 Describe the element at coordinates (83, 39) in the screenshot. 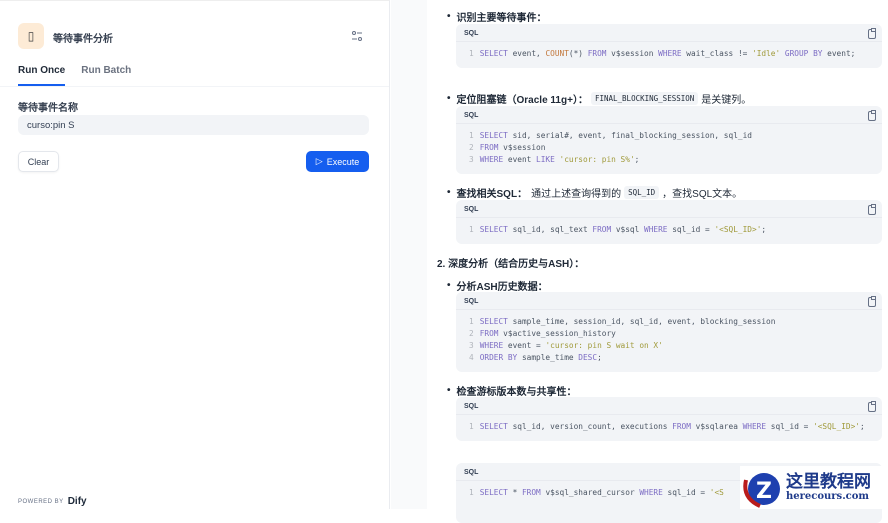

I see `app-title: 等待事件分析` at that location.